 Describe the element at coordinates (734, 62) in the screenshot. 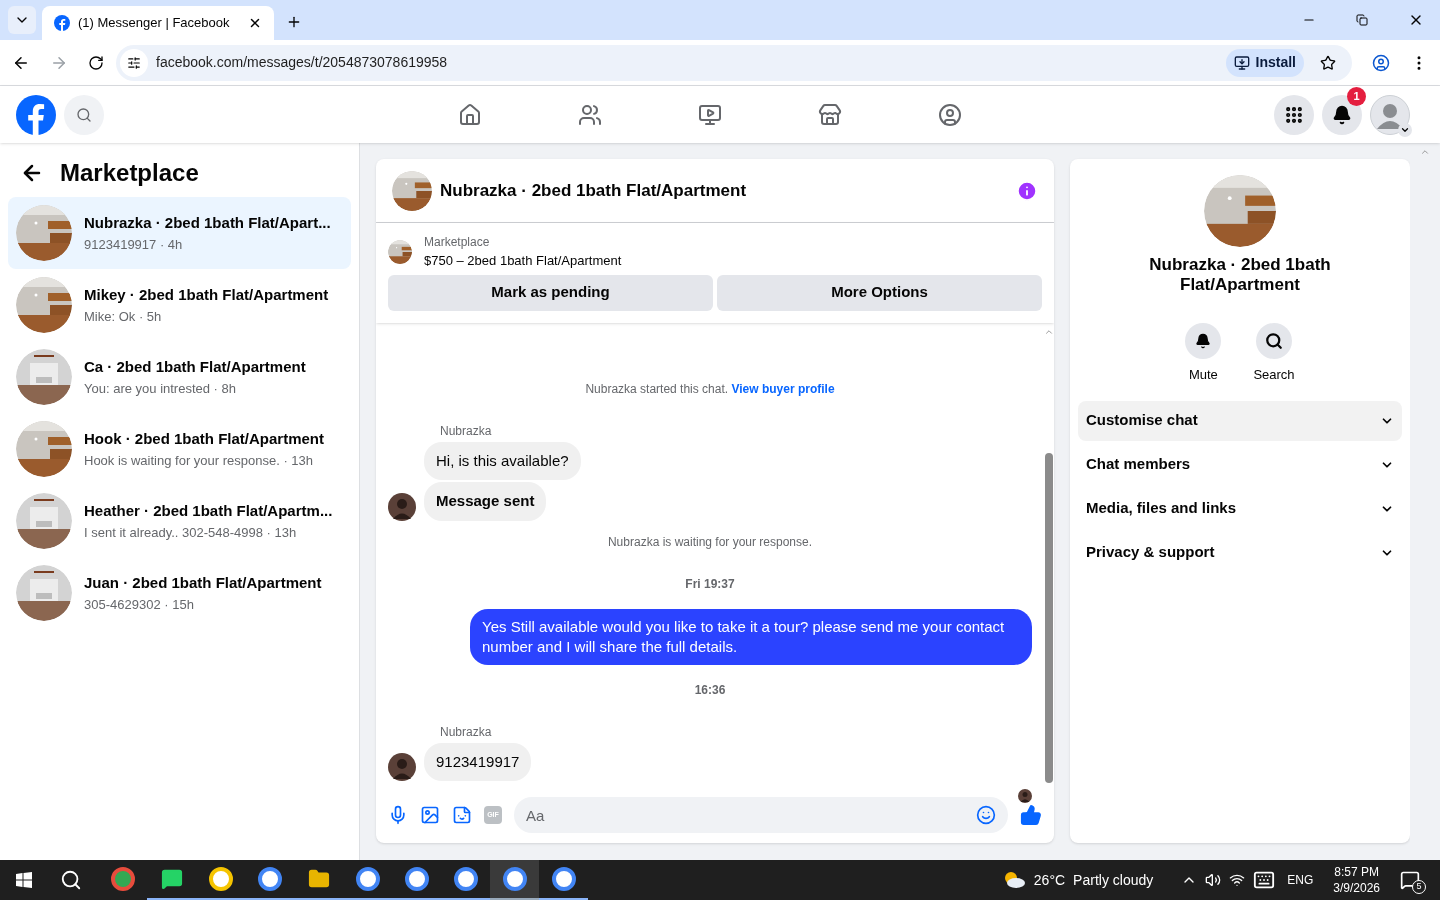

I see `address-bar: facebook.com/messages/t/2054873078619958 Install` at that location.